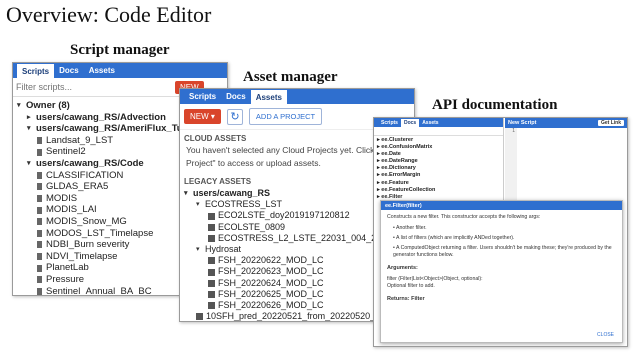 This screenshot has width=640, height=360. Describe the element at coordinates (90, 163) in the screenshot. I see `tree-item-label: users/cawang_RS/Code` at that location.